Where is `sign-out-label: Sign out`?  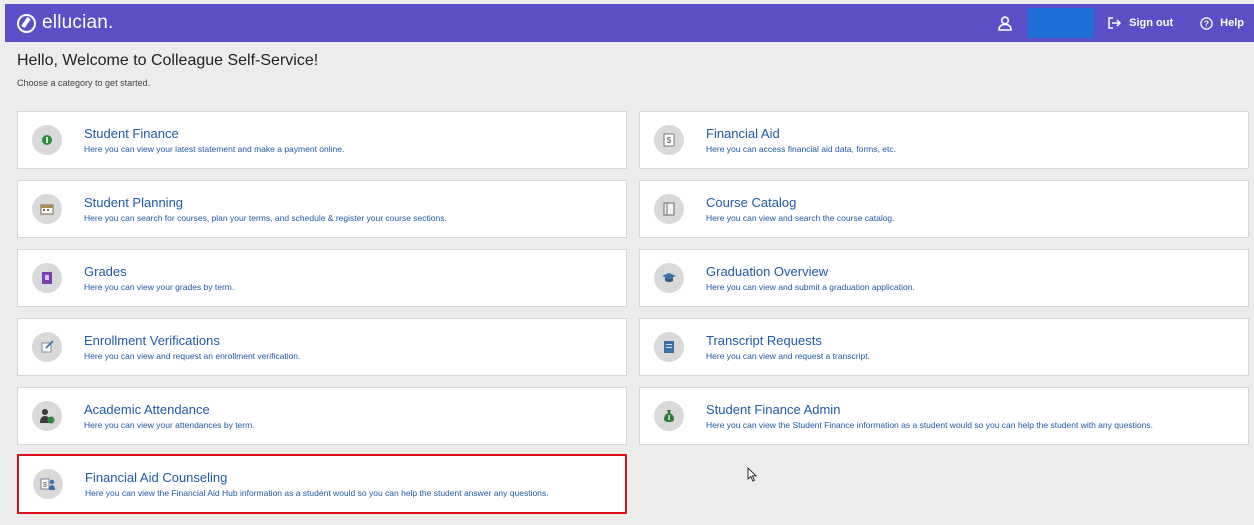
sign-out-label: Sign out is located at coordinates (1151, 23).